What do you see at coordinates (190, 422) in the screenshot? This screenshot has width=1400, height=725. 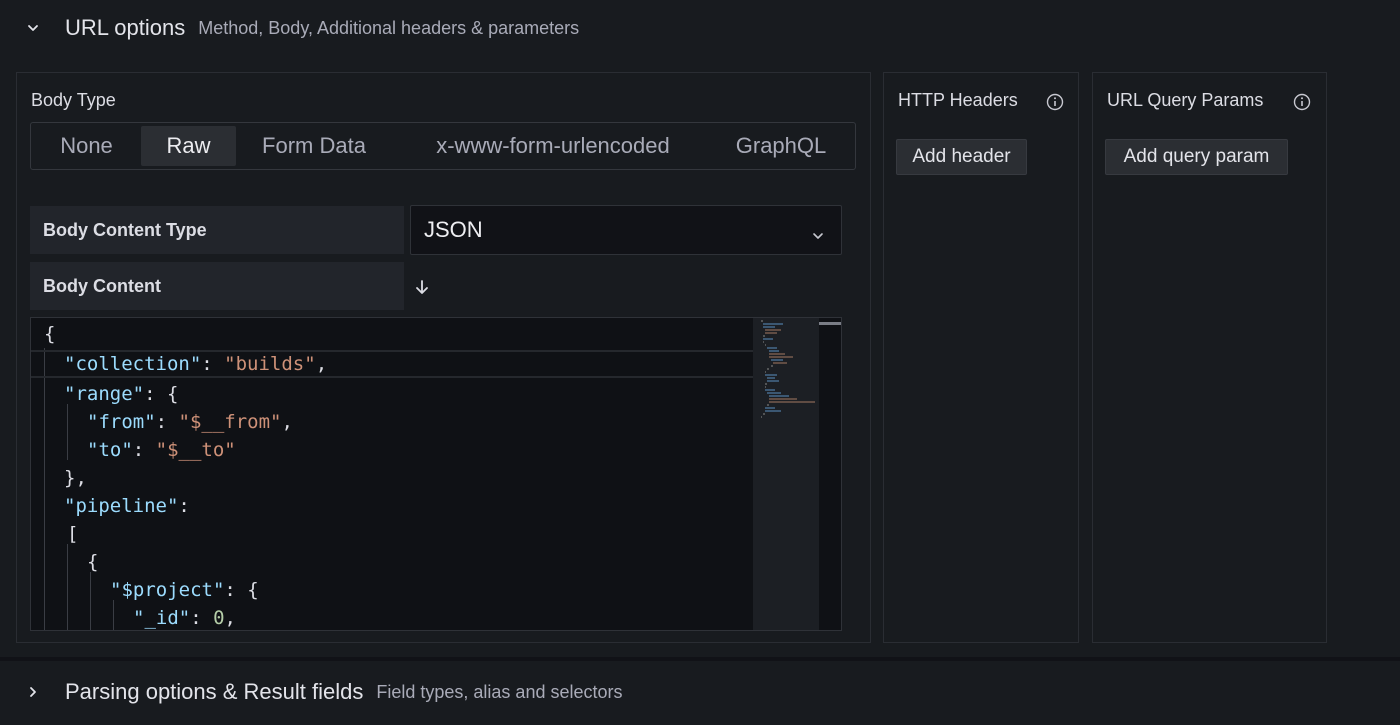 I see `code-line: "from": "$__from",` at bounding box center [190, 422].